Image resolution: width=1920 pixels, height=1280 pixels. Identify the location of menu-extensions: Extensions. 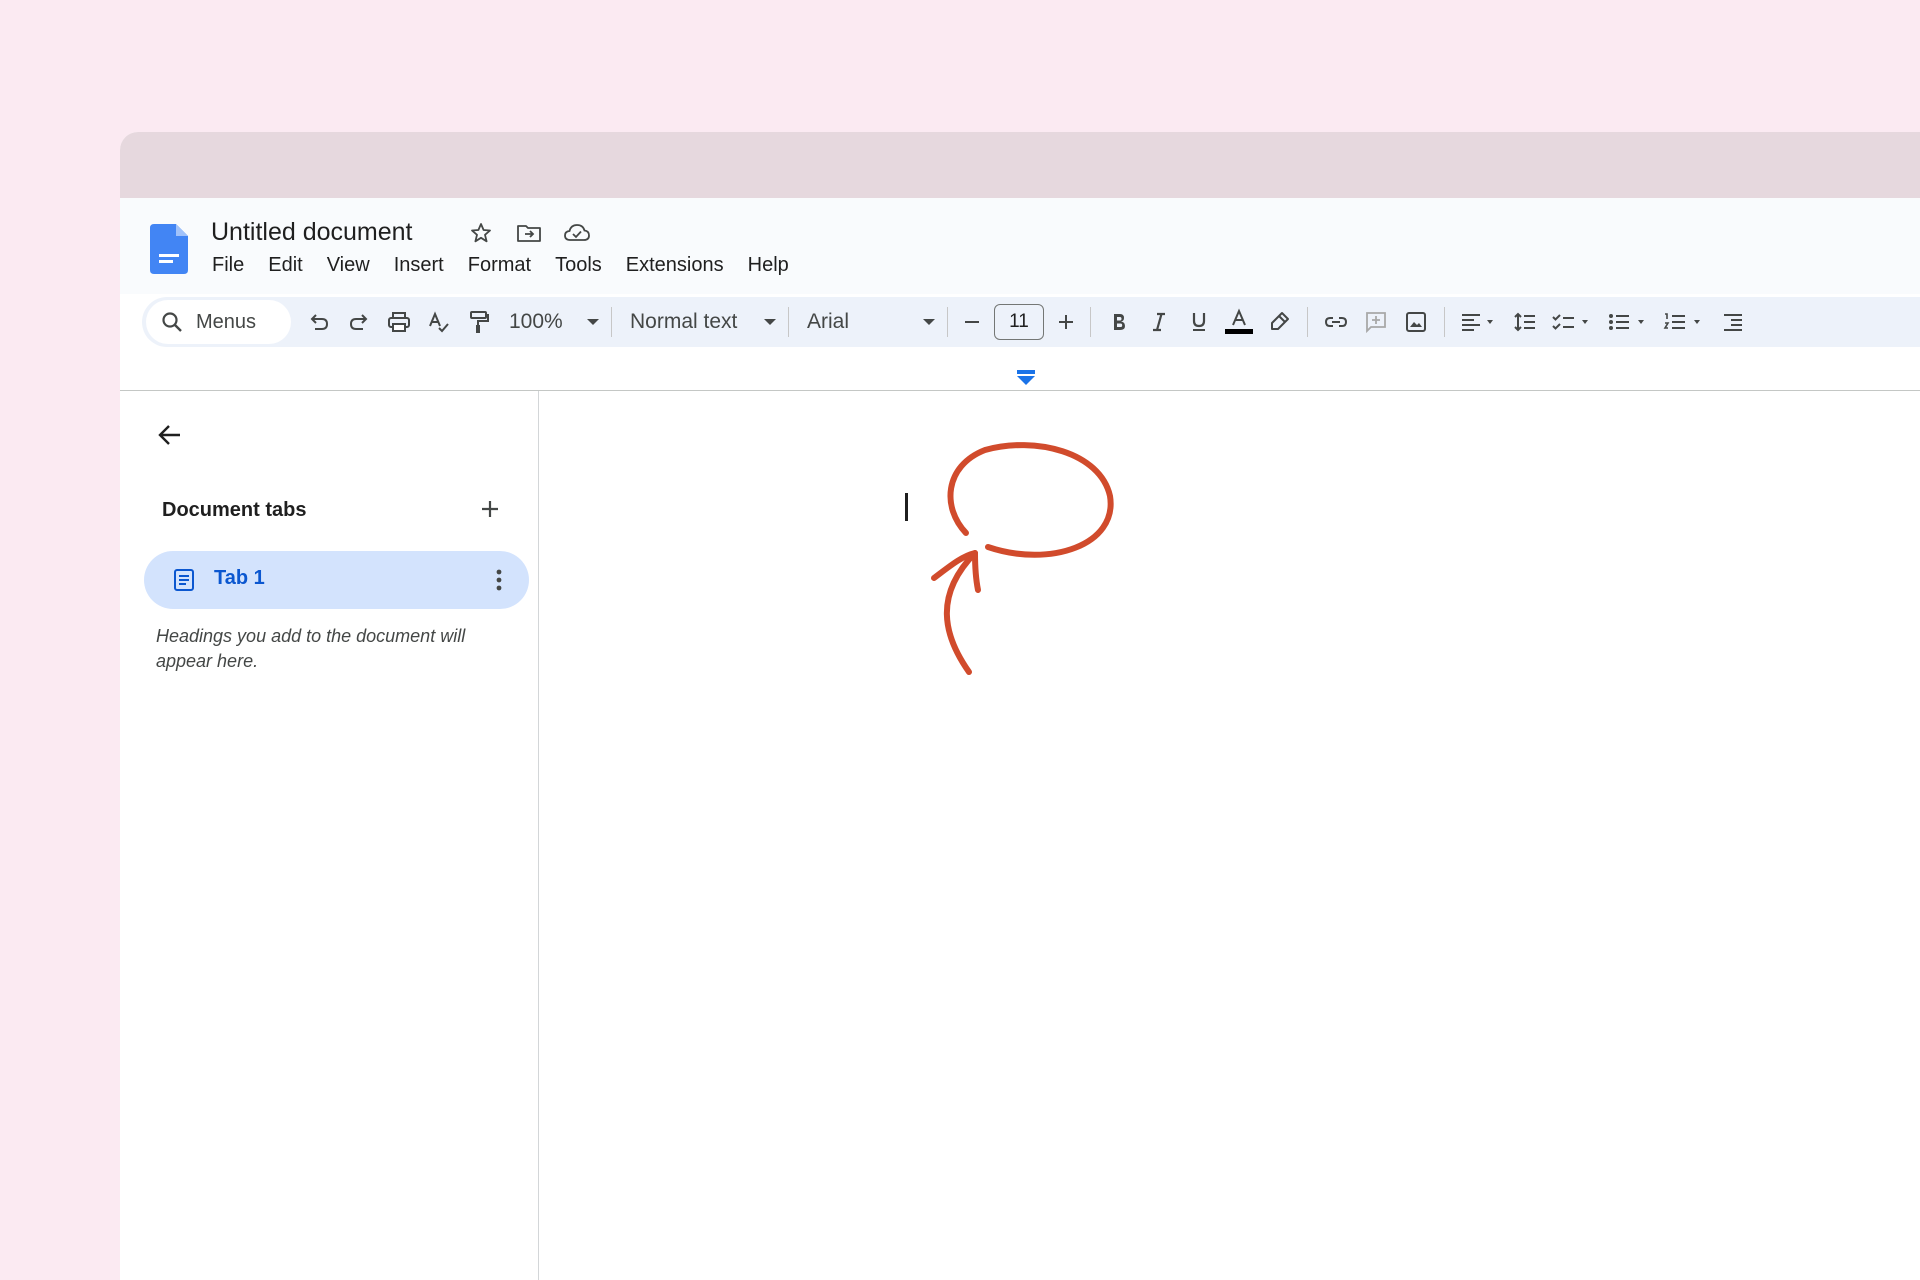
(681, 266).